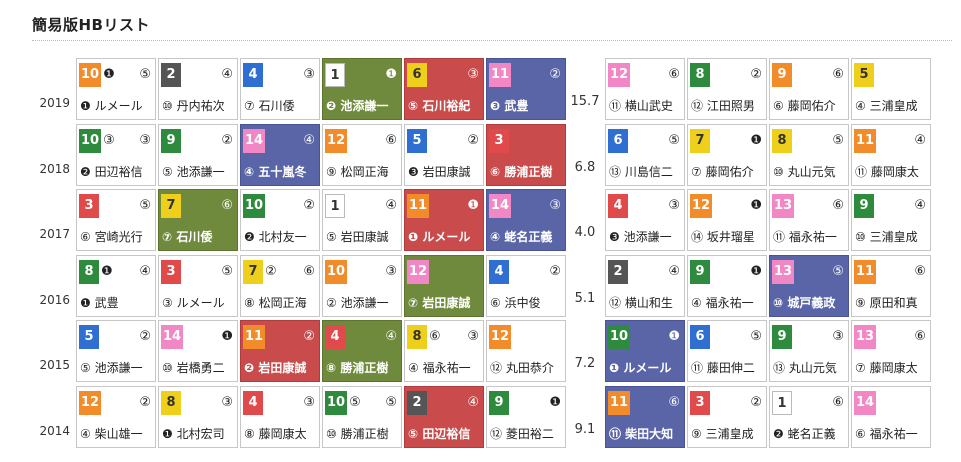 This screenshot has height=462, width=961. I want to click on horse-cell: 14 ③ ④ 蛯名正義, so click(526, 220).